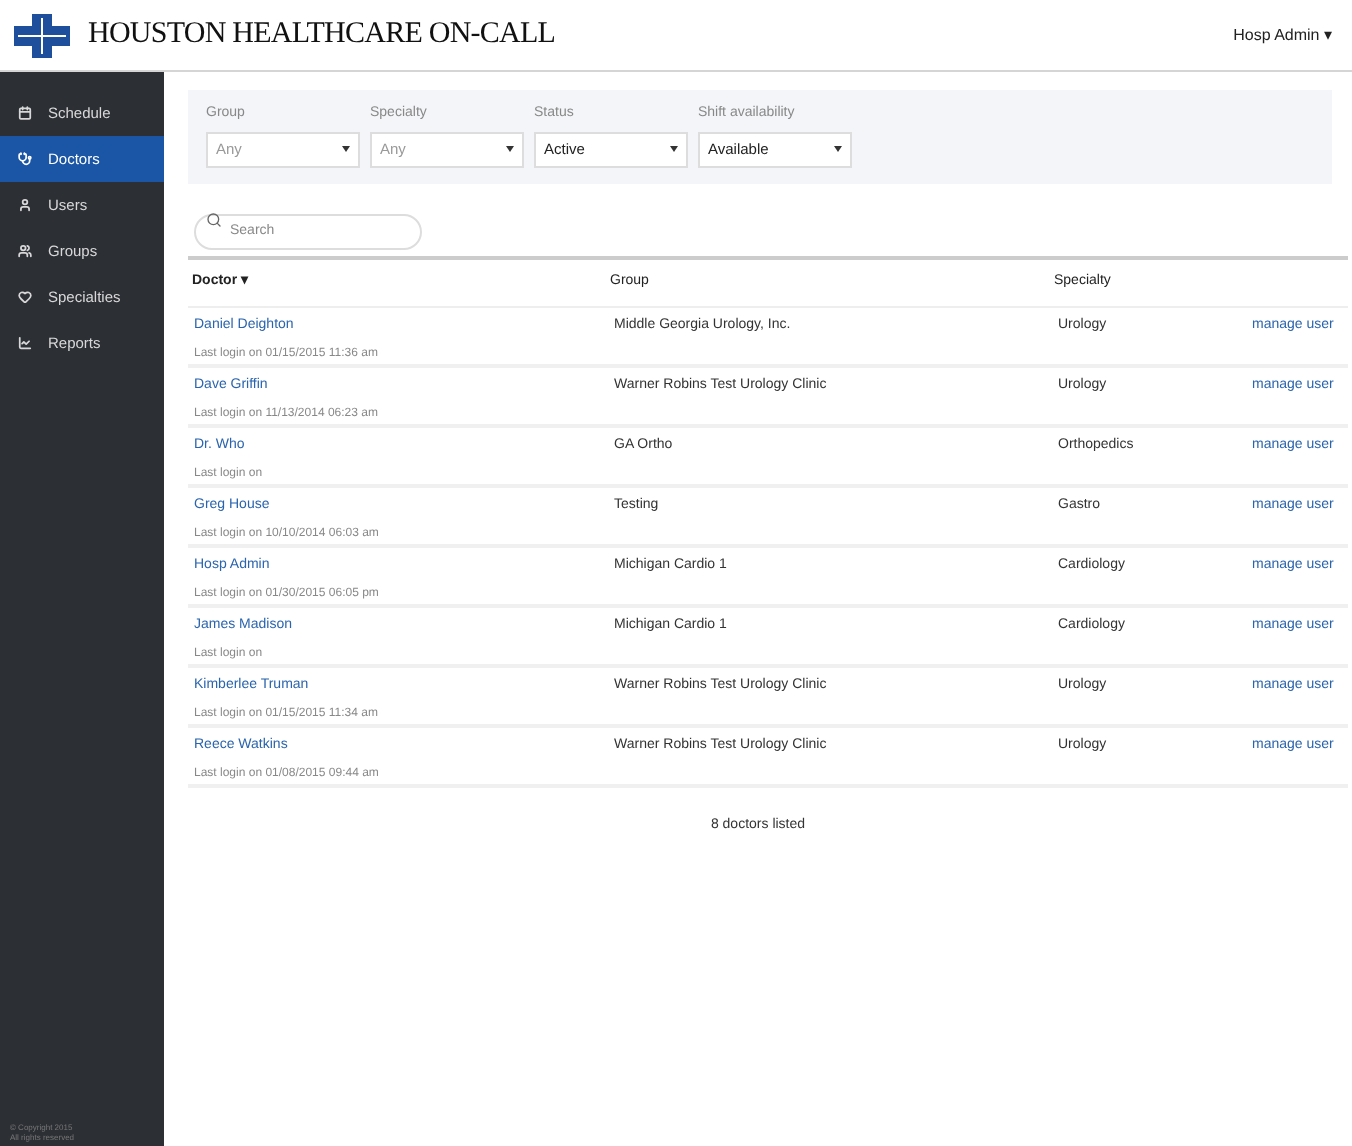 This screenshot has width=1352, height=1146. What do you see at coordinates (1282, 35) in the screenshot?
I see `user-menu: Hosp Admin ▾` at bounding box center [1282, 35].